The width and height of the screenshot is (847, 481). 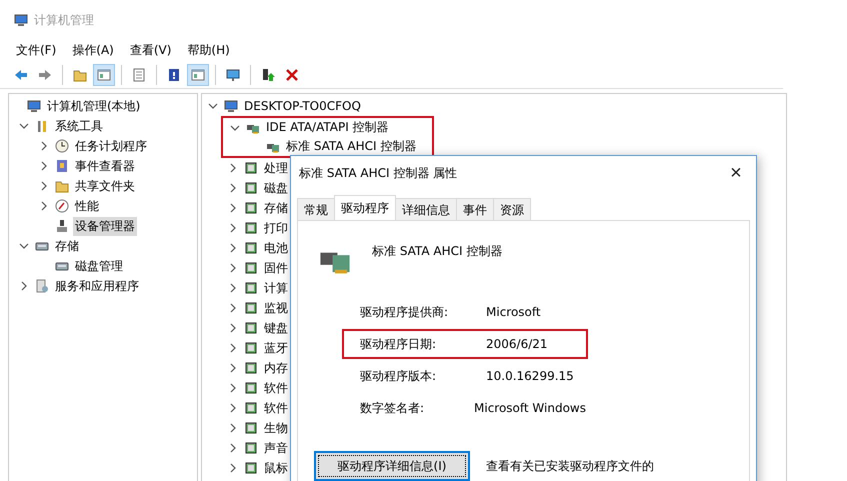 I want to click on tree-item: 声音, so click(x=276, y=448).